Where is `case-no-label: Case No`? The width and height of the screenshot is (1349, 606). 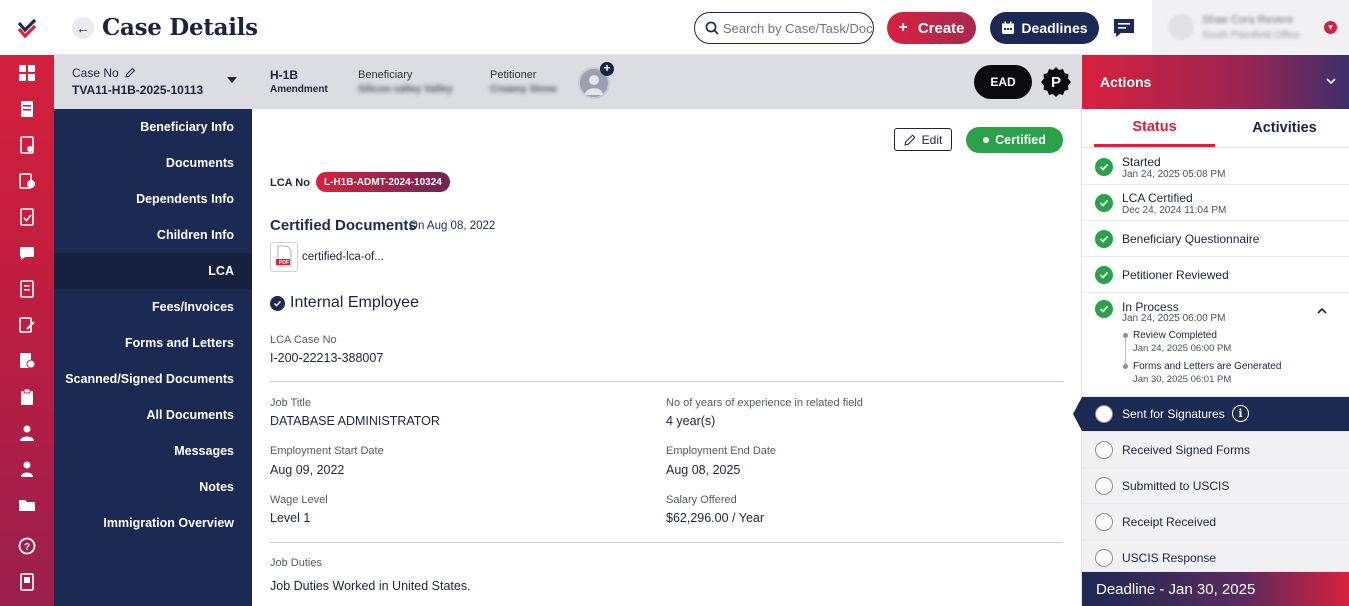 case-no-label: Case No is located at coordinates (104, 73).